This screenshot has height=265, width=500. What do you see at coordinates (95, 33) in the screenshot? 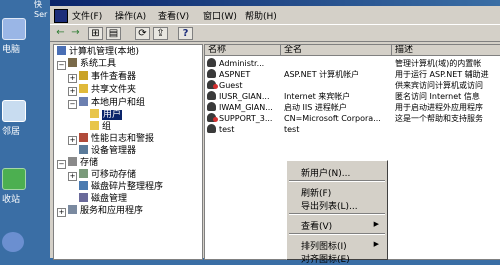
I see `up-level-icon: ⊞` at bounding box center [95, 33].